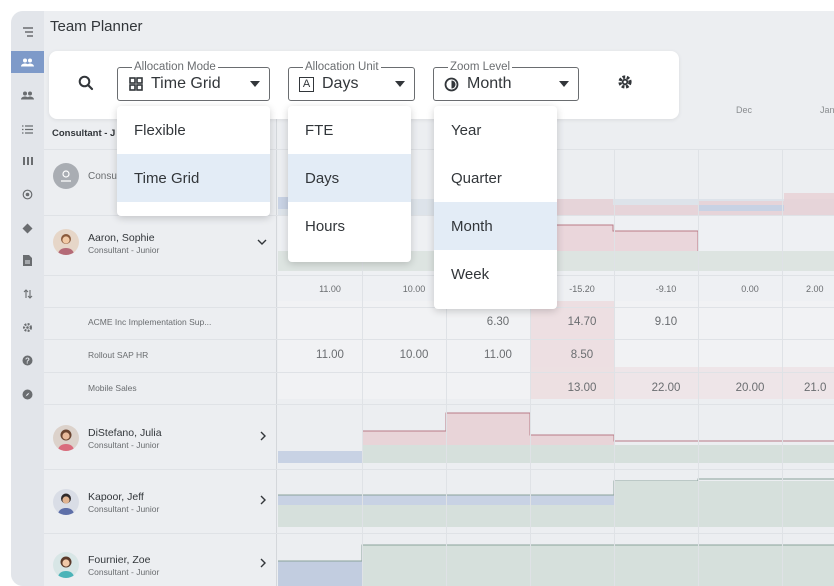 The image size is (834, 586). I want to click on menu-item-week: Week, so click(495, 274).